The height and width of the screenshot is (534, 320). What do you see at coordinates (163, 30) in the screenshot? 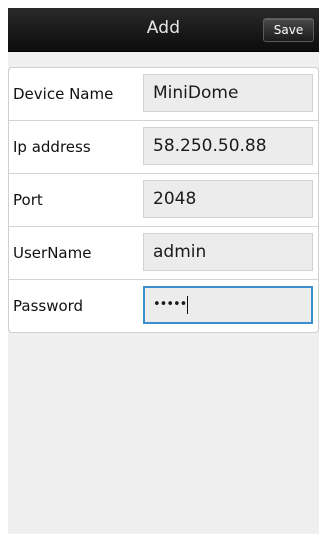
I see `title-bar: Add Save` at bounding box center [163, 30].